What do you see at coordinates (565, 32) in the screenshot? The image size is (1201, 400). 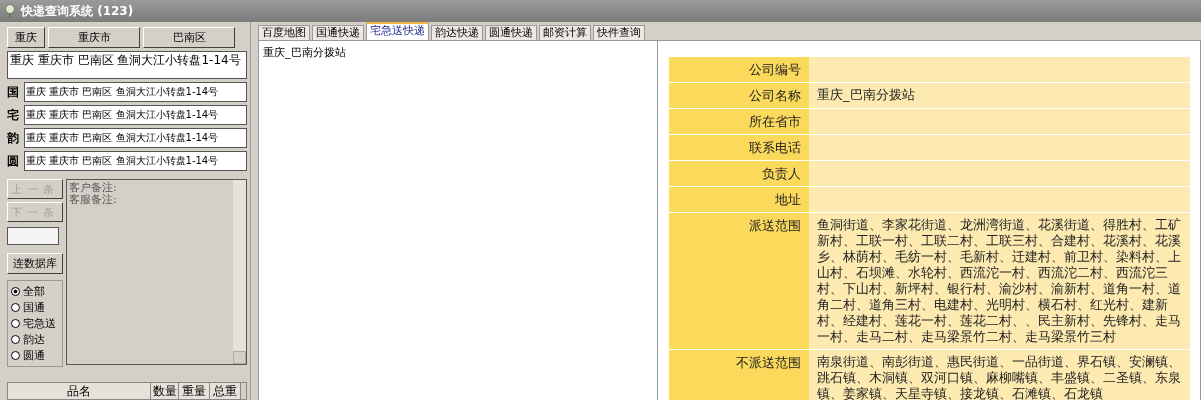 I see `tab: 邮资计算` at bounding box center [565, 32].